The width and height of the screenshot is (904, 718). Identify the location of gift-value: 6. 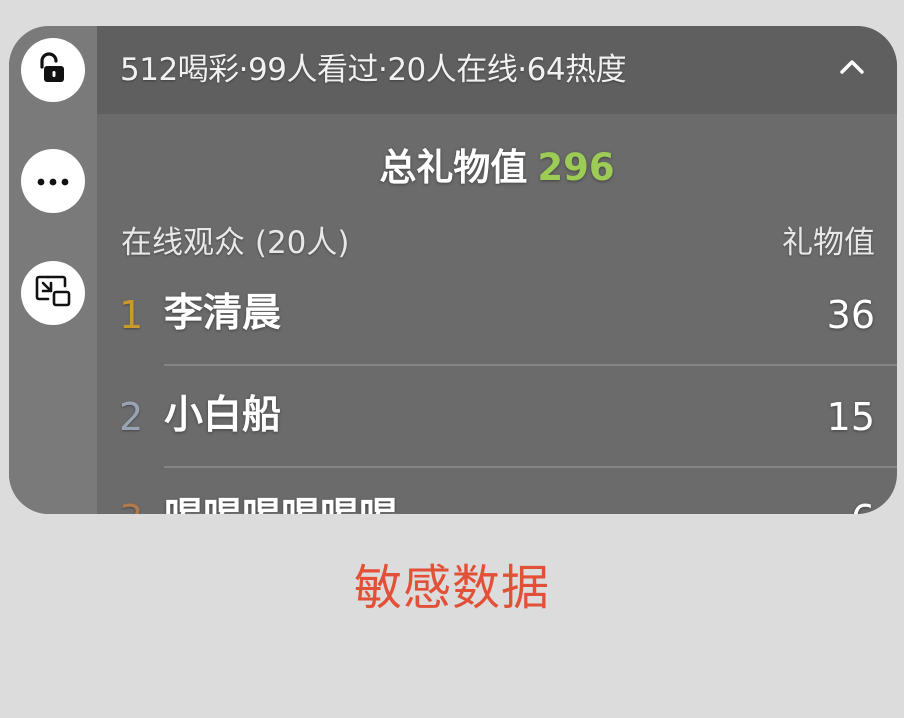
(863, 505).